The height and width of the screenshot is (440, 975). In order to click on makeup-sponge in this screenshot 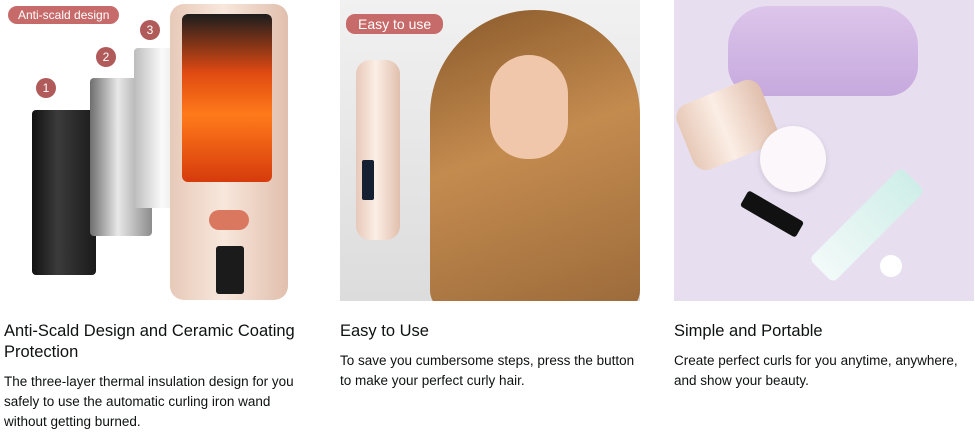, I will do `click(891, 266)`.